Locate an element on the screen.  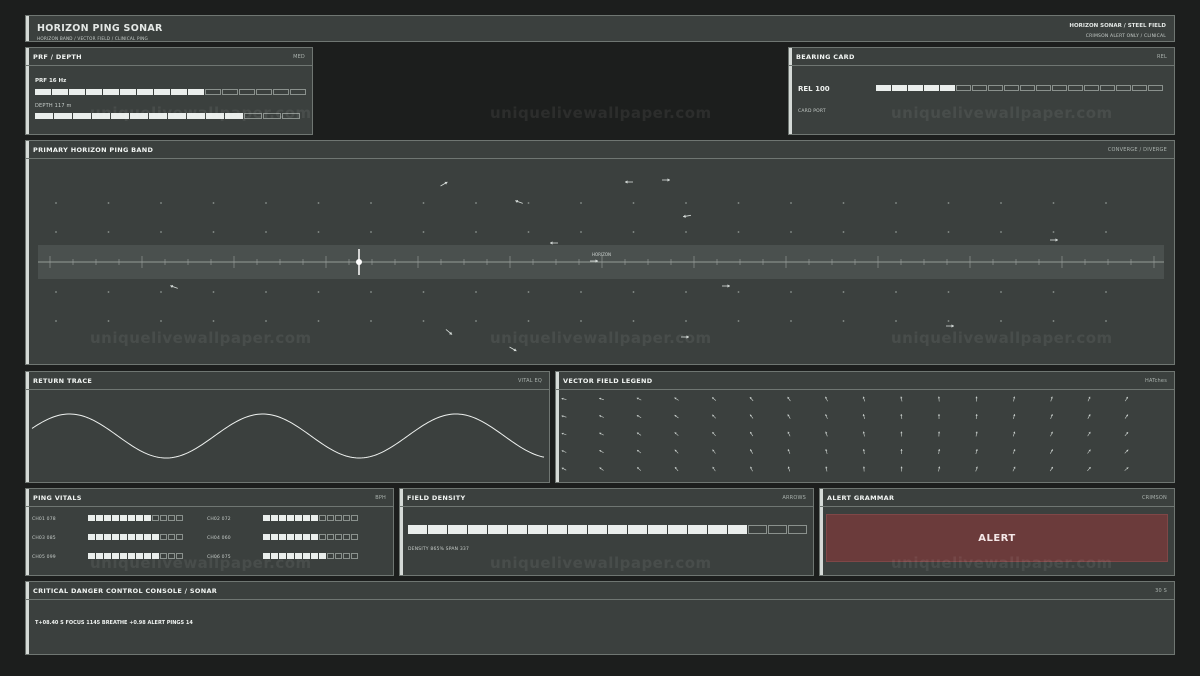
prf-meter is located at coordinates (170, 92).